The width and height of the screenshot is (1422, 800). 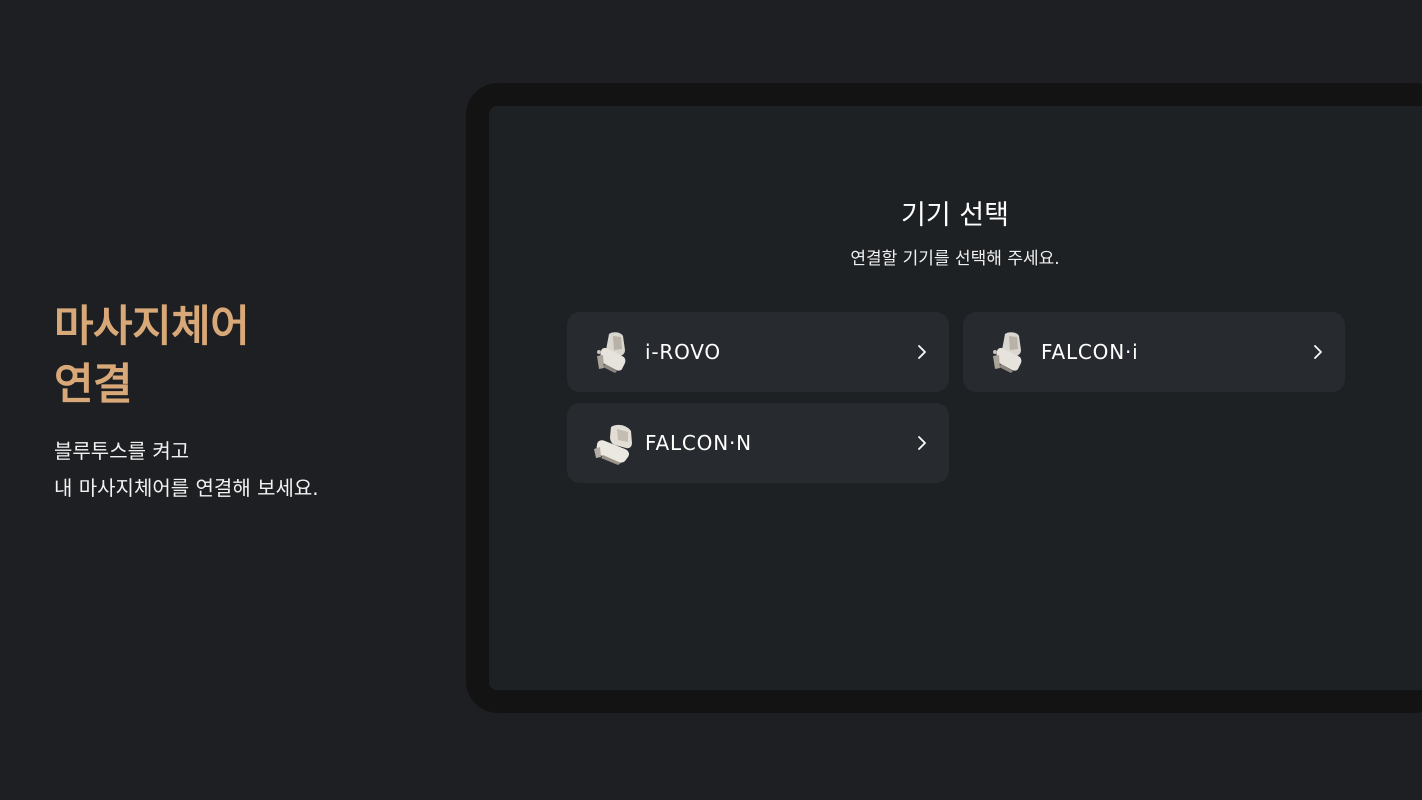 What do you see at coordinates (683, 352) in the screenshot?
I see `device-name: i-ROVO` at bounding box center [683, 352].